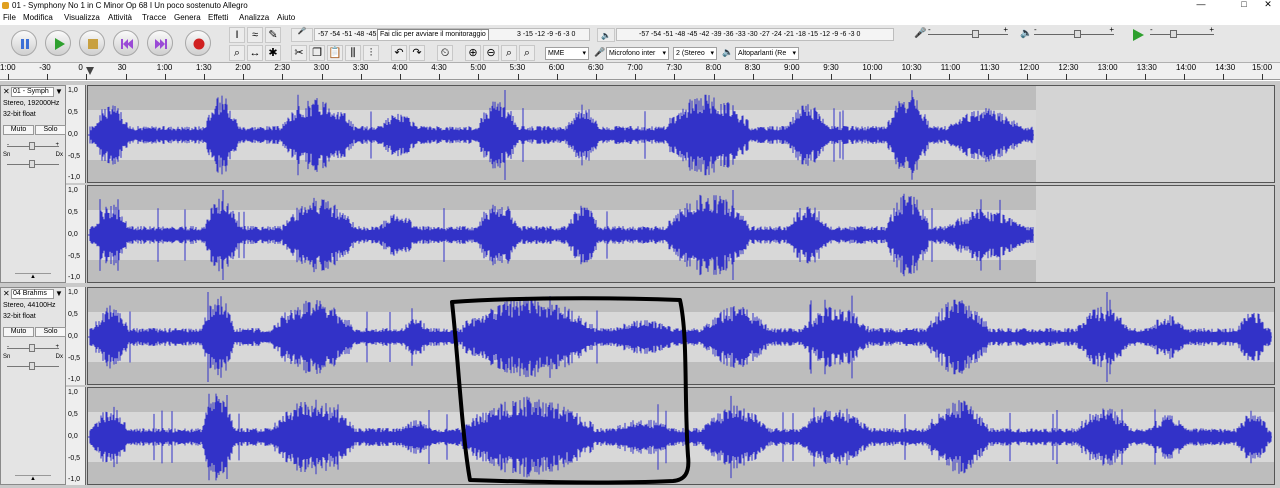  I want to click on play-button, so click(58, 43).